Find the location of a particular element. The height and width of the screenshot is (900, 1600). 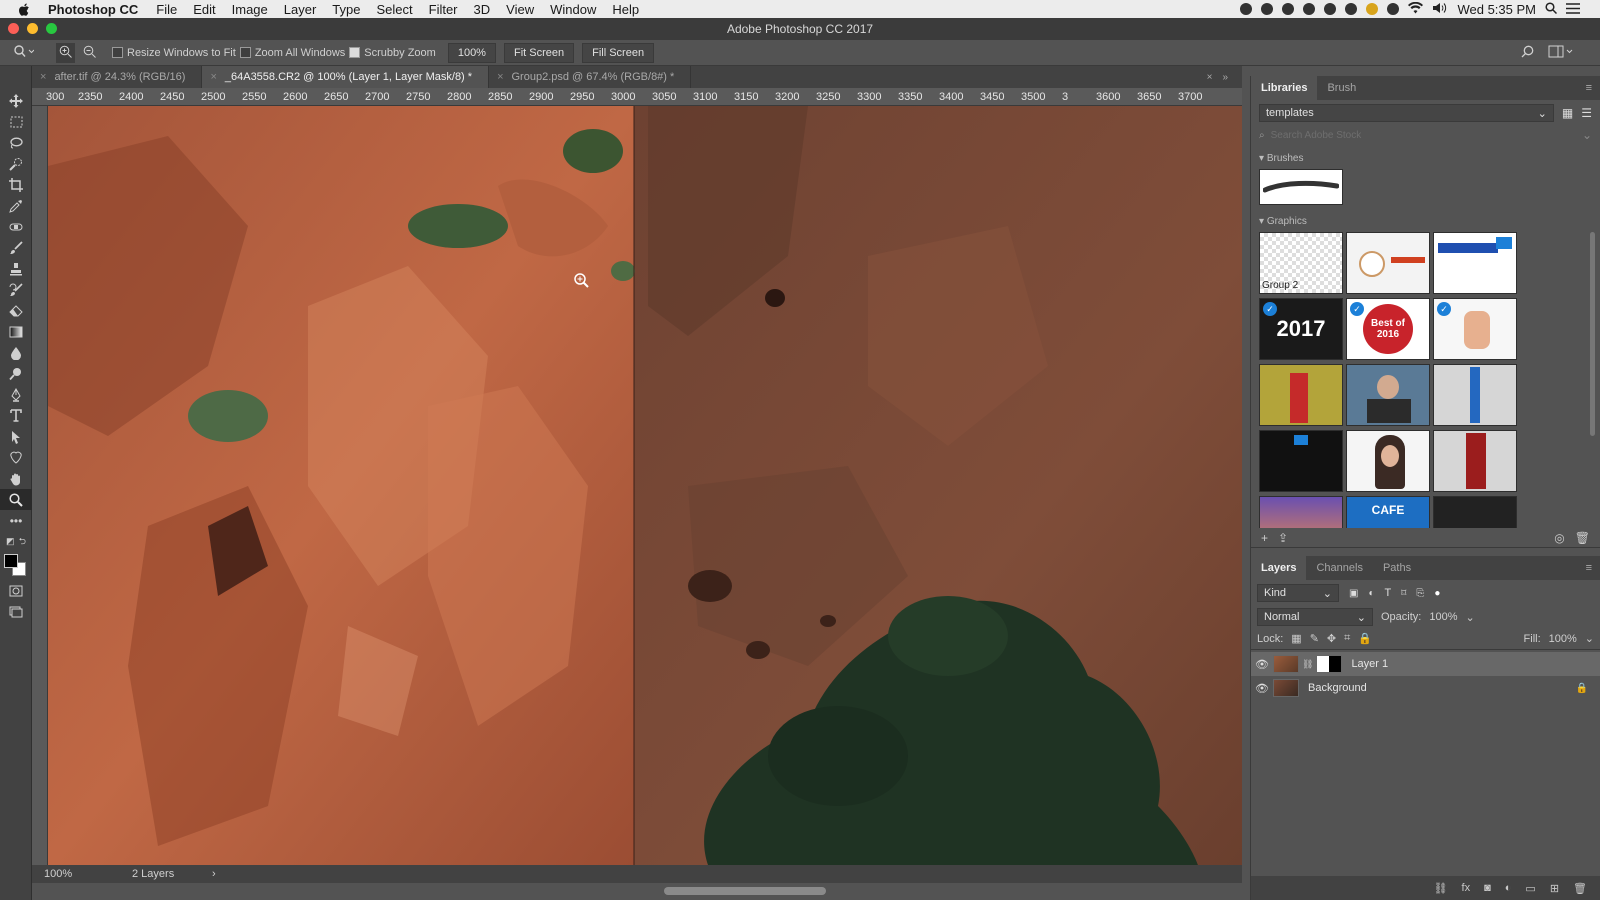

graphic-thumb-sunset is located at coordinates (1301, 512).